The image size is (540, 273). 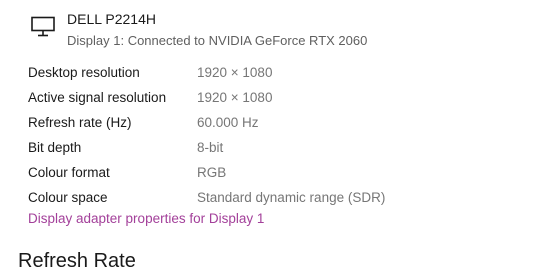 I want to click on display-name: DELL P2214H, so click(x=111, y=19).